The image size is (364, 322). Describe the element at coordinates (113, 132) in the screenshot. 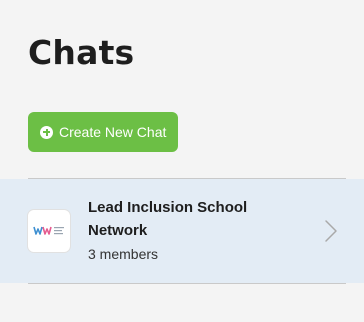

I see `create-new-chat-label: Create New Chat` at that location.